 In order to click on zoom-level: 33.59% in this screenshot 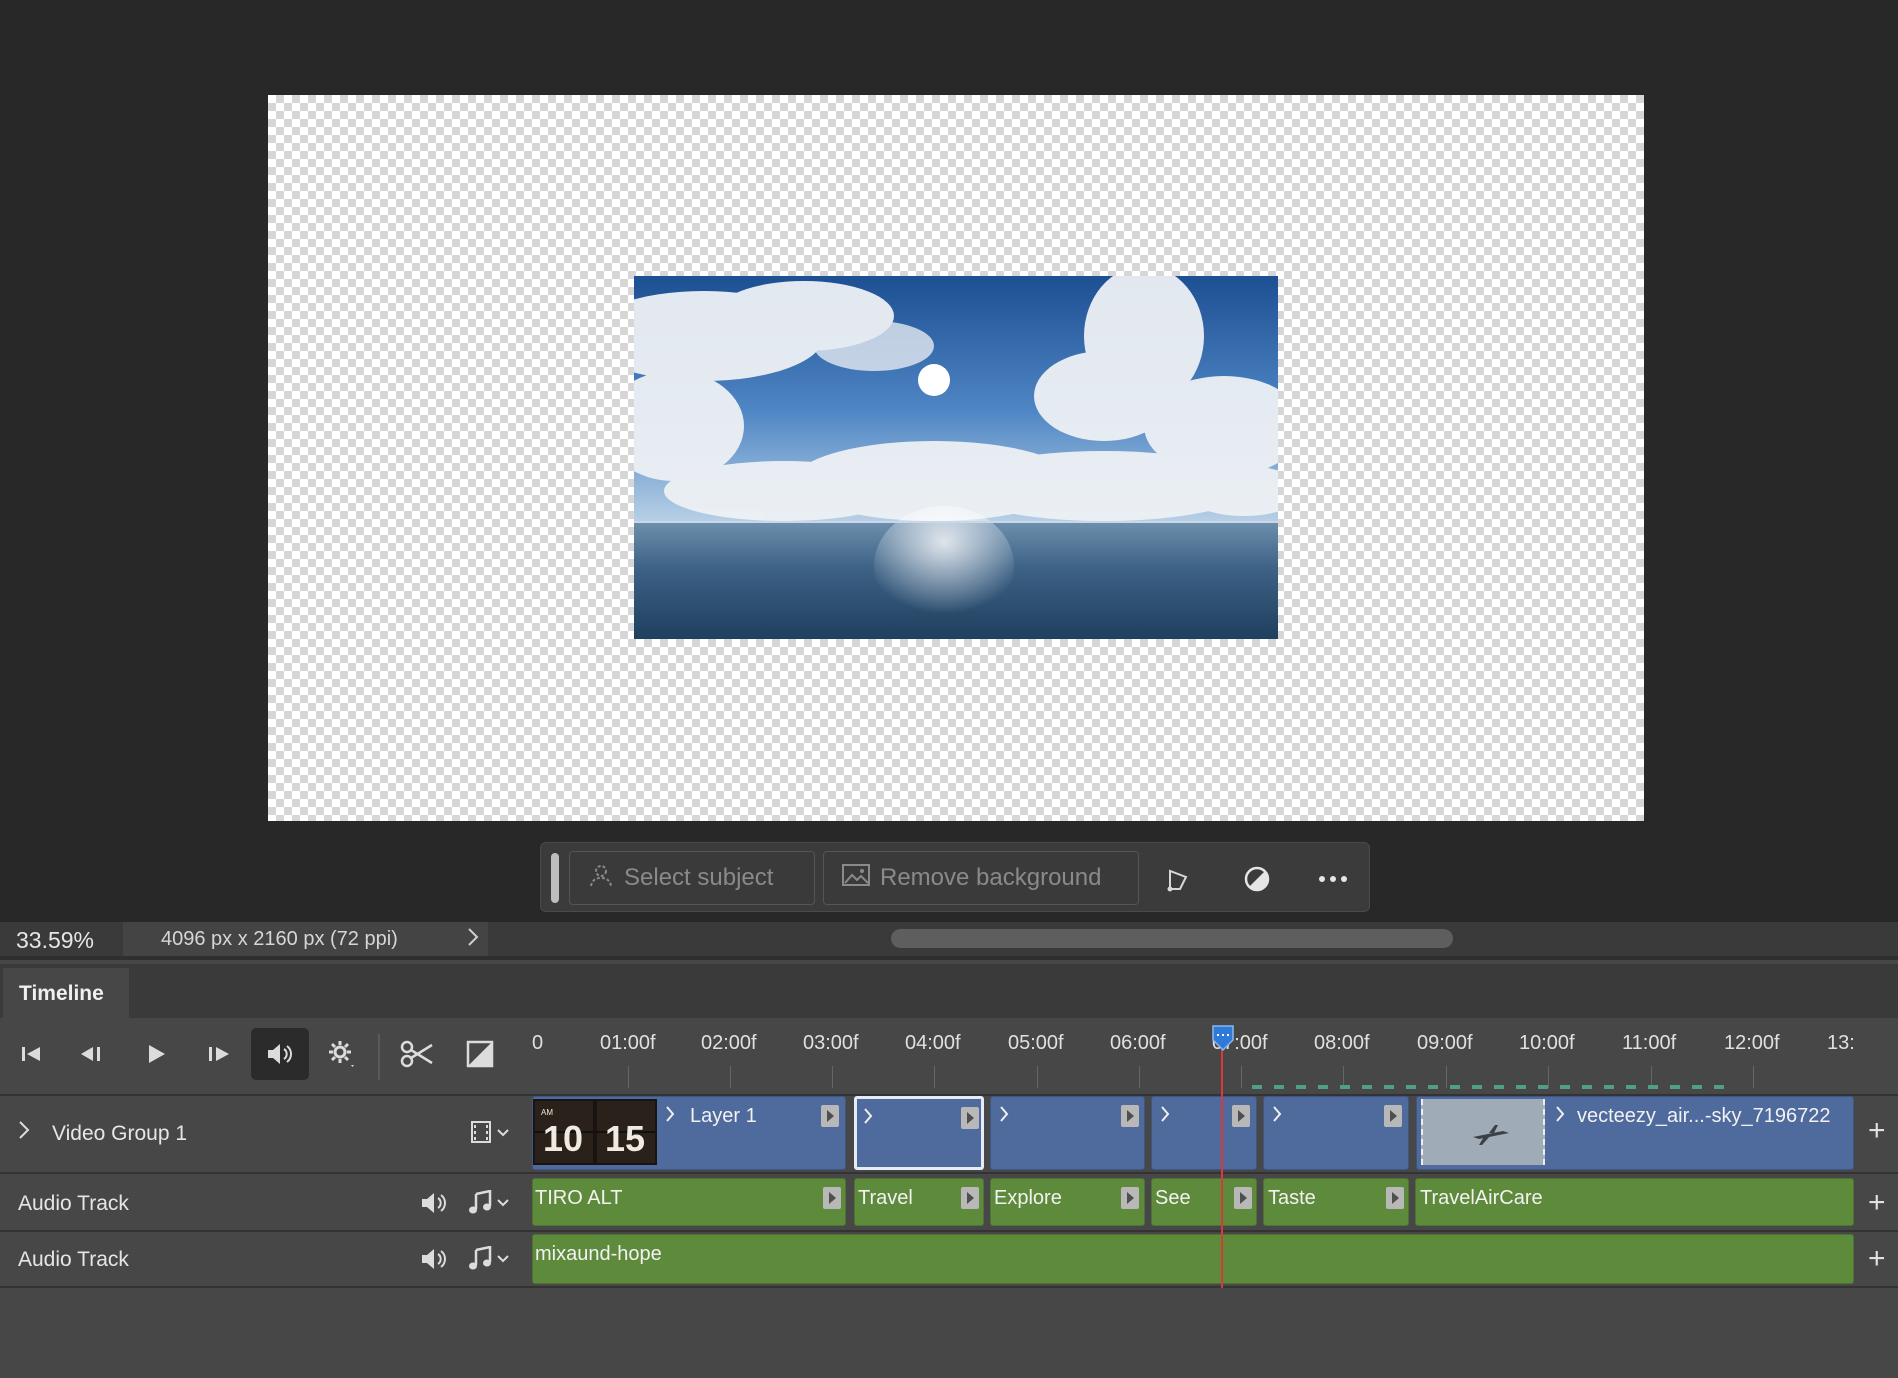, I will do `click(55, 940)`.